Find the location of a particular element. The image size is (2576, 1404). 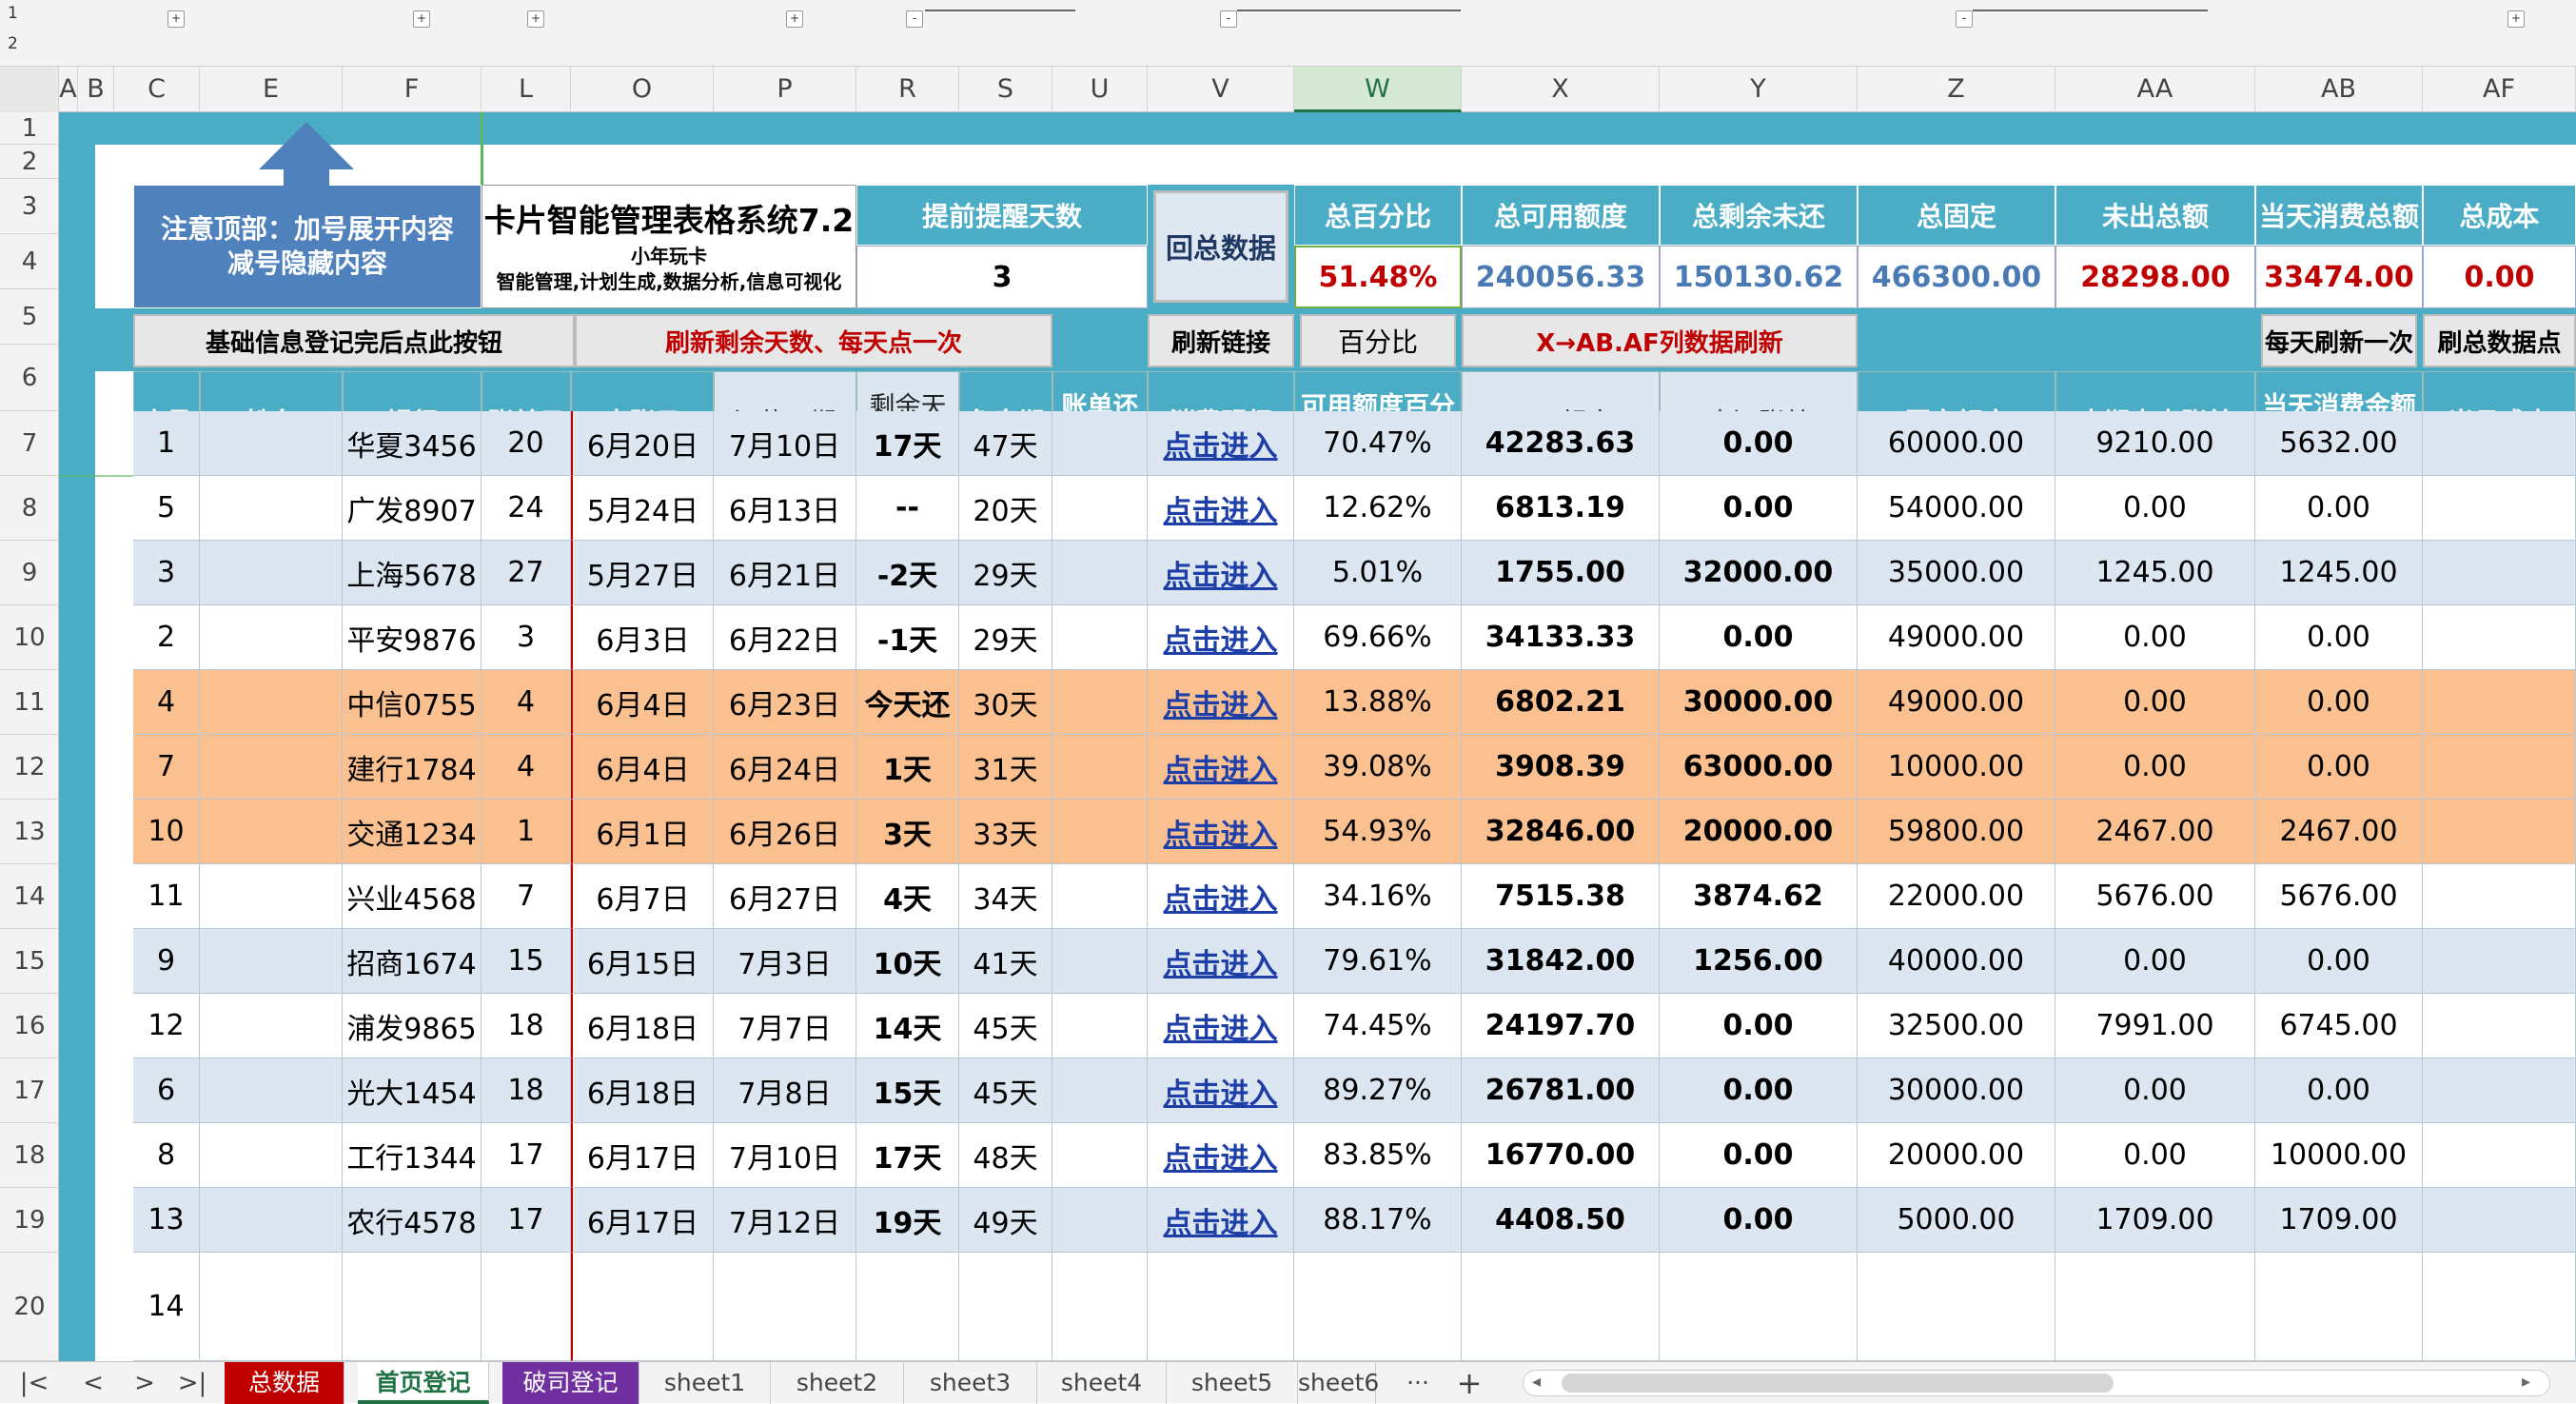

scroll-left-icon: ◂ is located at coordinates (1536, 1382).